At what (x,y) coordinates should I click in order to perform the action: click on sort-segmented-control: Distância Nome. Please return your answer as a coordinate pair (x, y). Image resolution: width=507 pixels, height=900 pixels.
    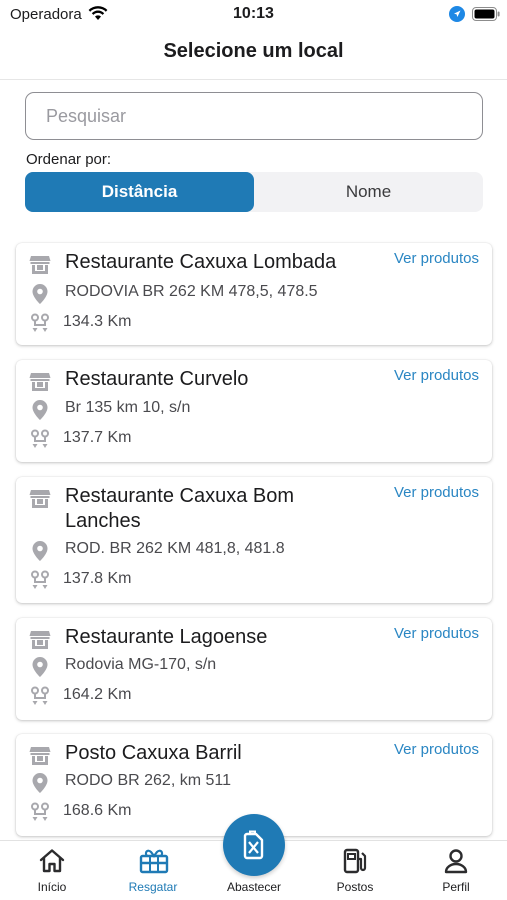
    Looking at the image, I should click on (254, 192).